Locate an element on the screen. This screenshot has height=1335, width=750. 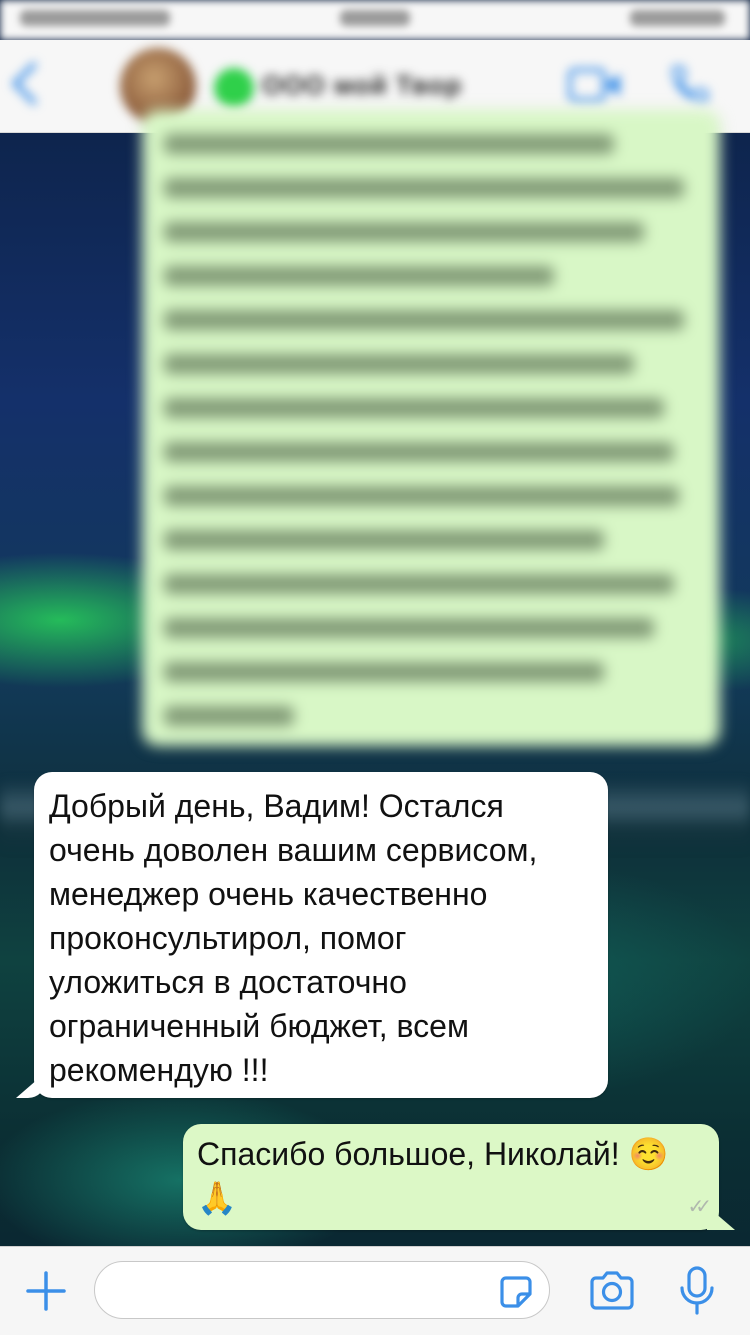
carrier-signal is located at coordinates (95, 18).